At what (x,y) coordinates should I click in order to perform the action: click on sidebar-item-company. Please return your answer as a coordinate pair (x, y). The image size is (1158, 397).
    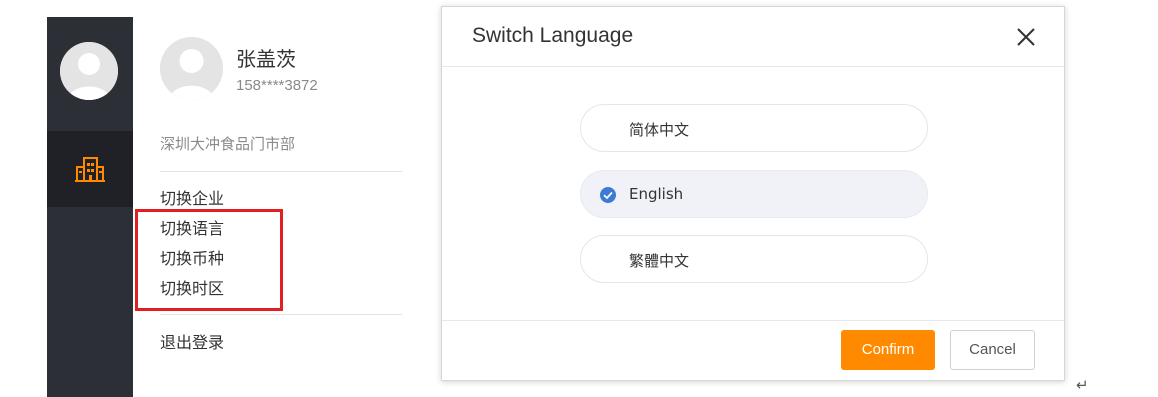
    Looking at the image, I should click on (90, 169).